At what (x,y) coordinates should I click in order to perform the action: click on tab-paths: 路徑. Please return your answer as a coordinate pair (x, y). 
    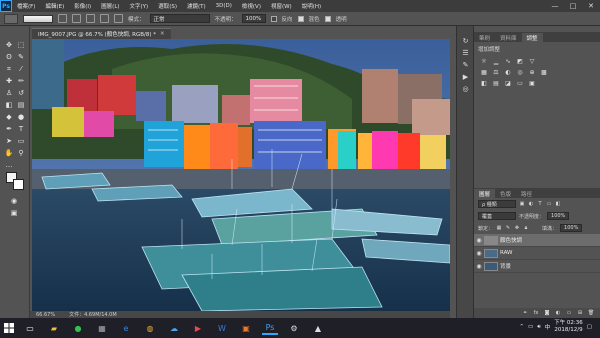
    Looking at the image, I should click on (526, 193).